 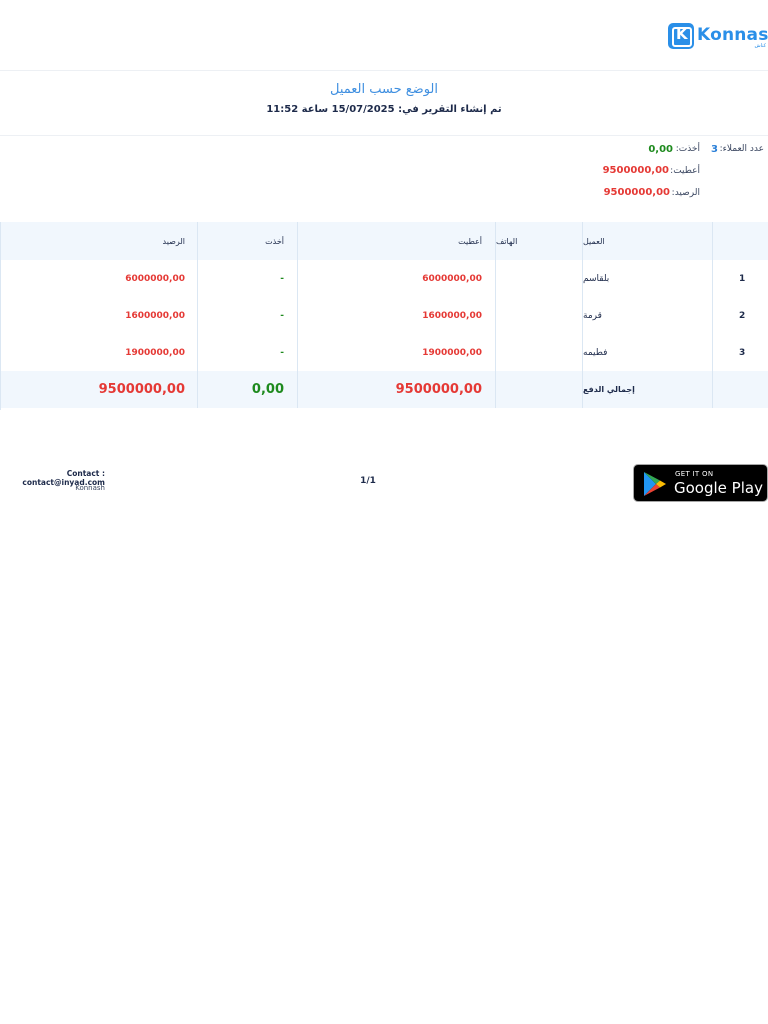 I want to click on header-num, so click(x=740, y=241).